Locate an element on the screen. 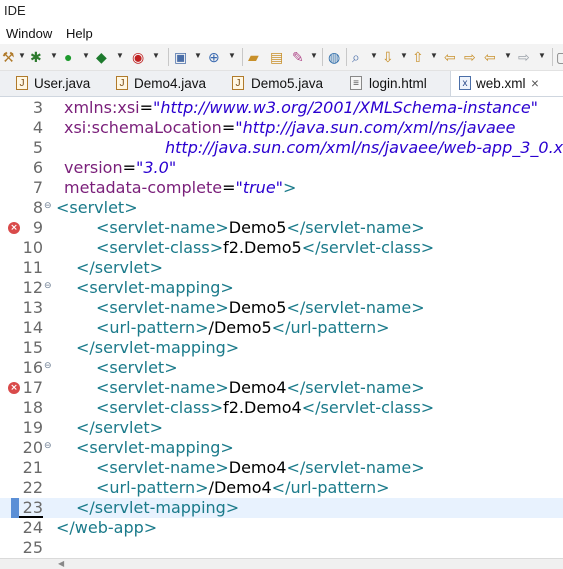 This screenshot has height=569, width=563. code-line: × 17 <servlet-name>Demo4</servlet-name> is located at coordinates (281, 388).